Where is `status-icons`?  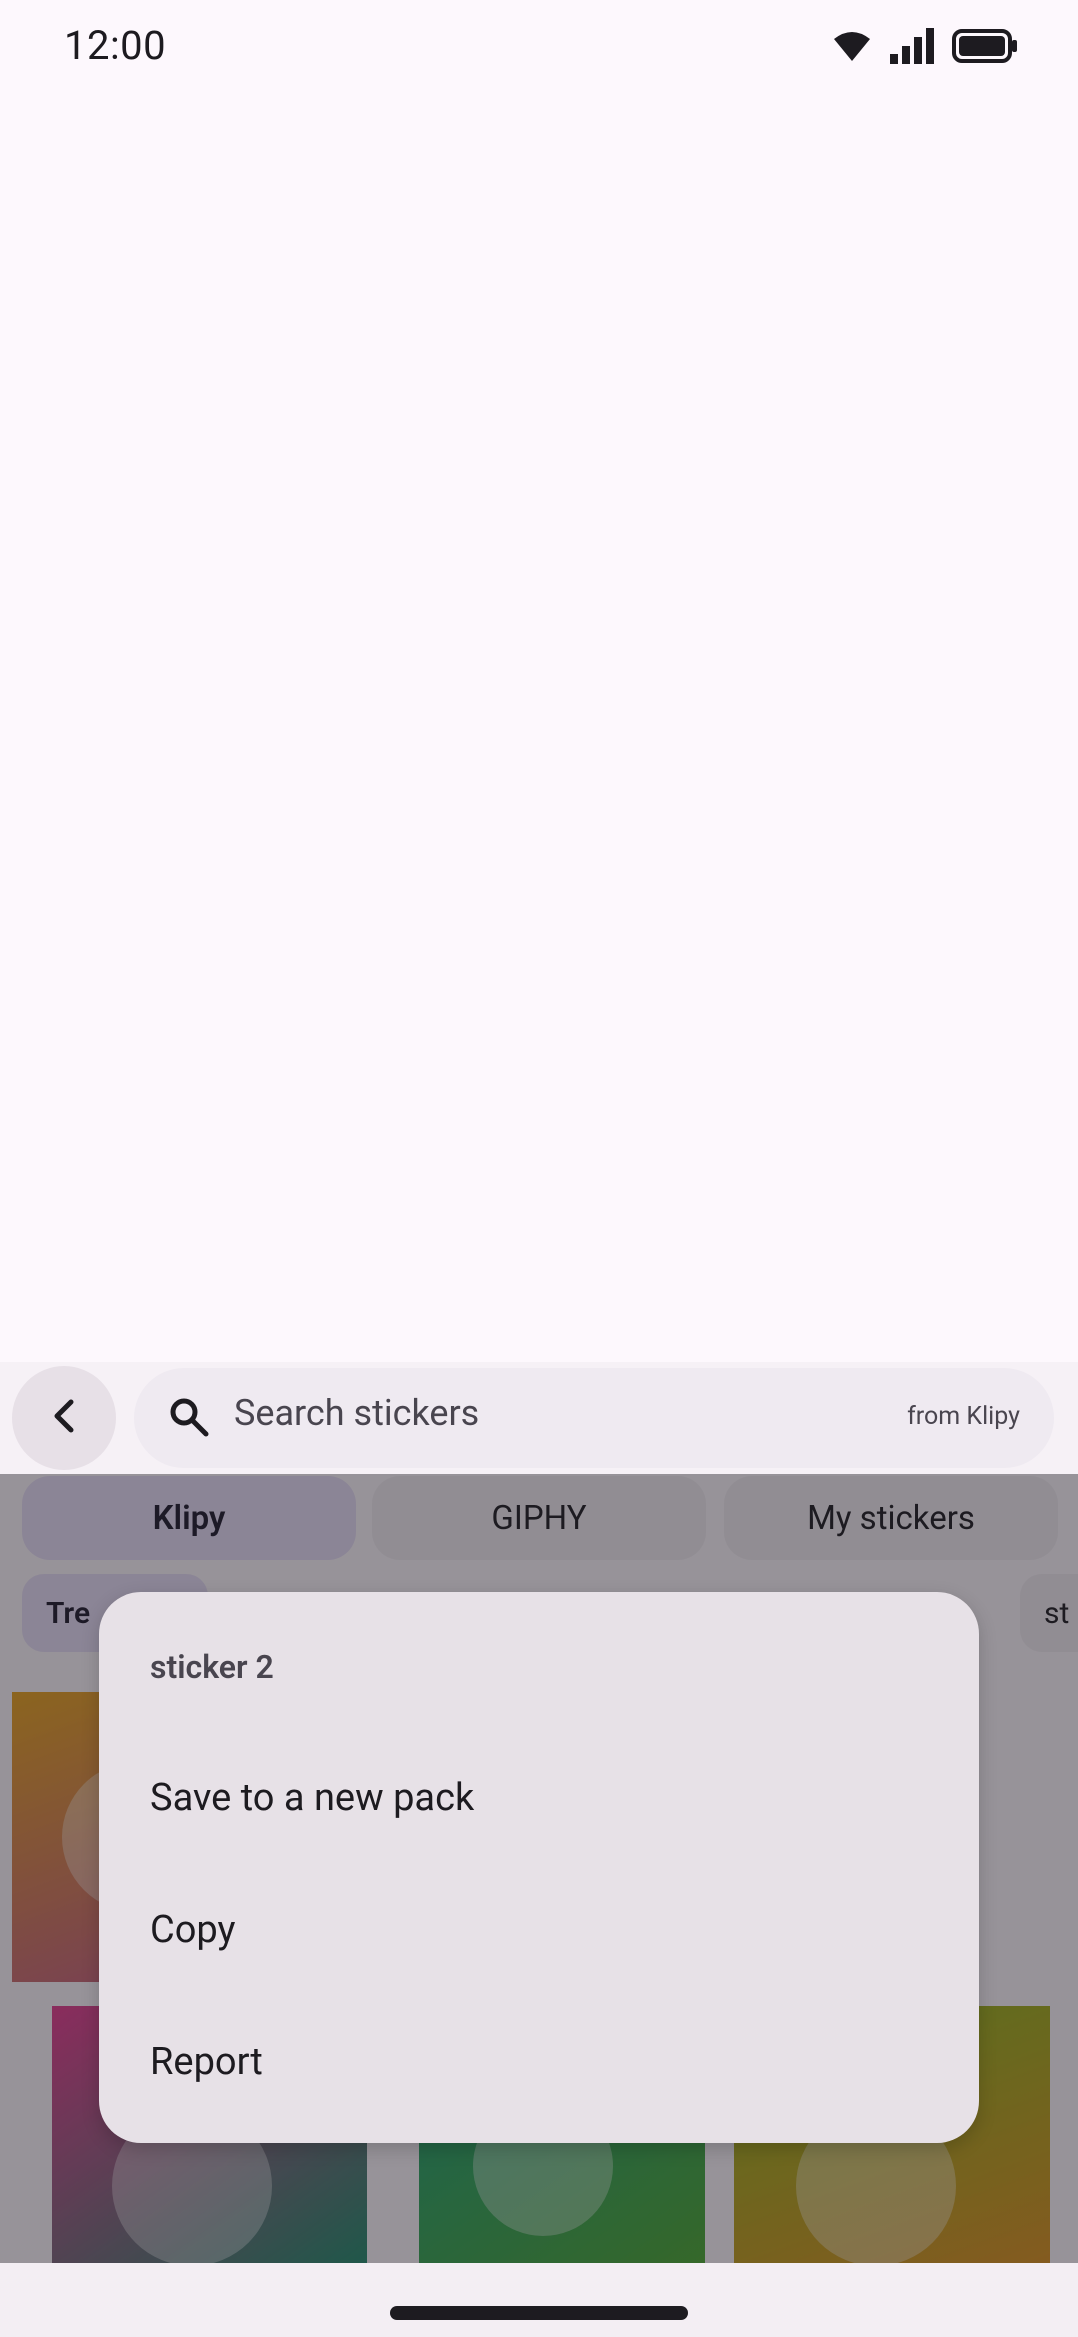
status-icons is located at coordinates (925, 48).